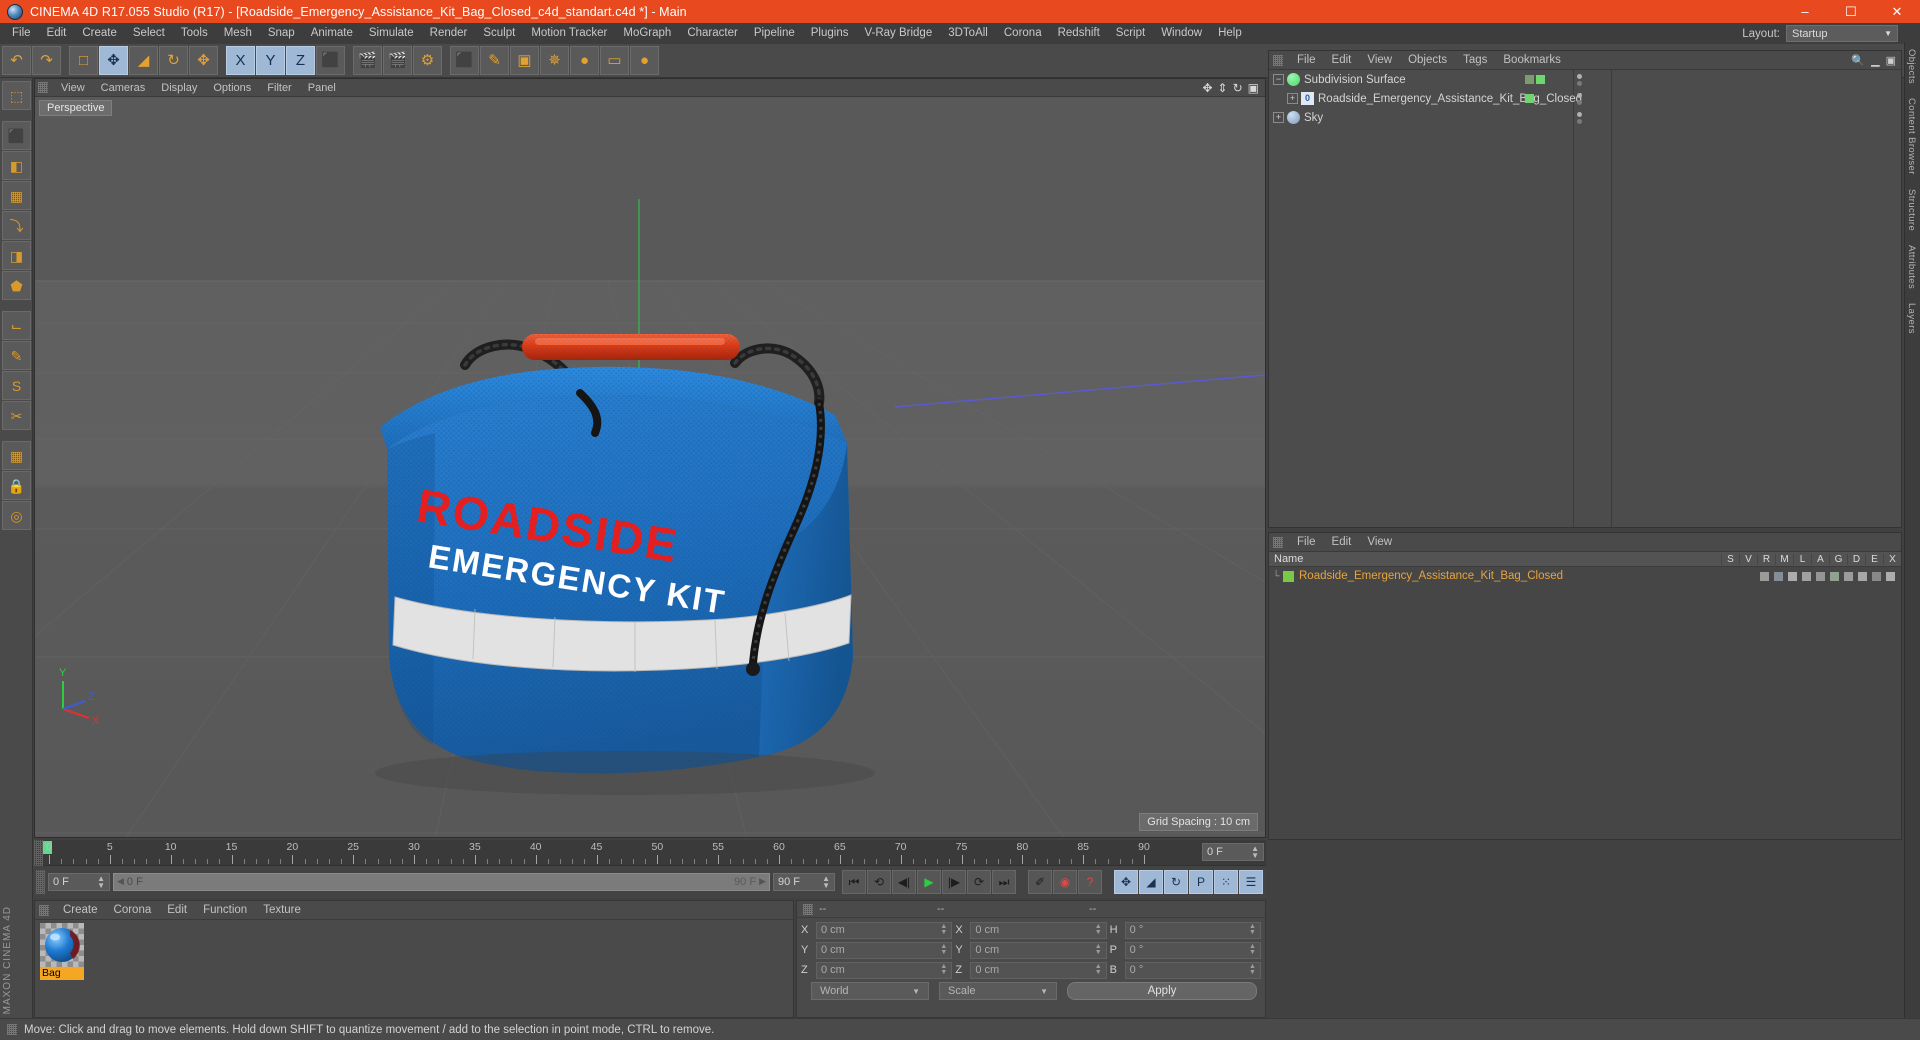  Describe the element at coordinates (57, 33) in the screenshot. I see `menu-item-edit: Edit` at that location.